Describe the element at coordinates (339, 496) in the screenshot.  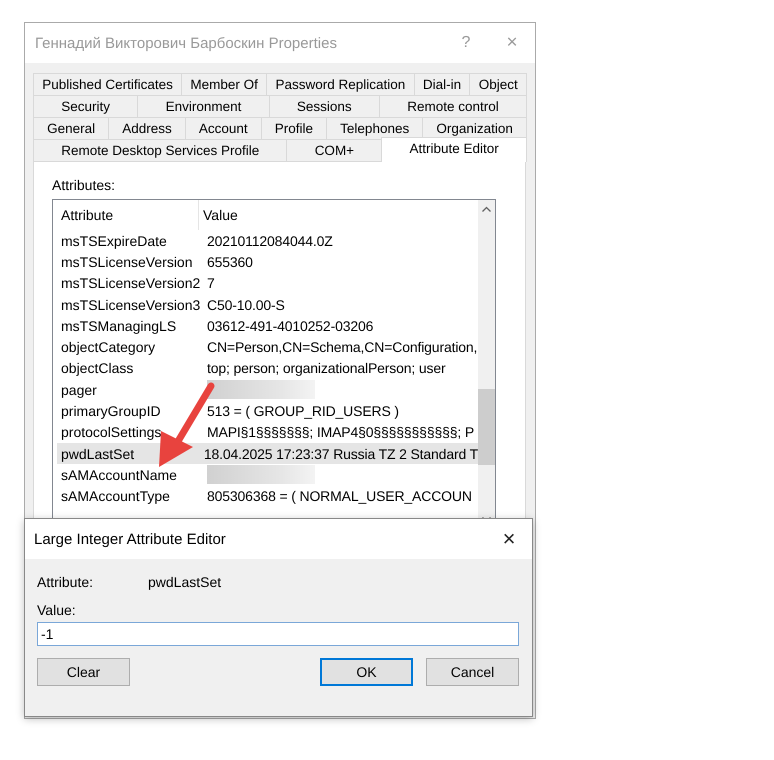
I see `table-cell-text: 805306368 = ( NORMAL_USER_ACCOUN` at that location.